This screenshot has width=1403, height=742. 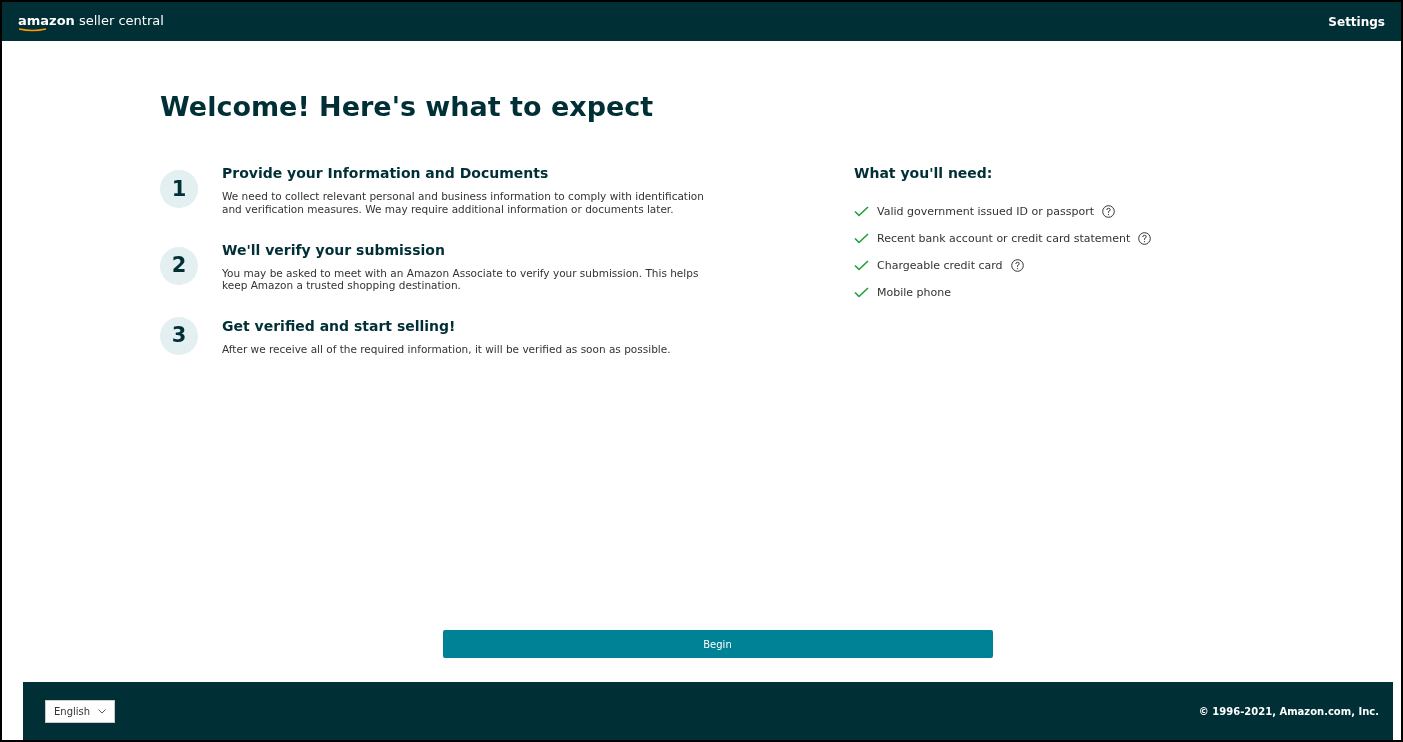 I want to click on caret-icon, so click(x=102, y=711).